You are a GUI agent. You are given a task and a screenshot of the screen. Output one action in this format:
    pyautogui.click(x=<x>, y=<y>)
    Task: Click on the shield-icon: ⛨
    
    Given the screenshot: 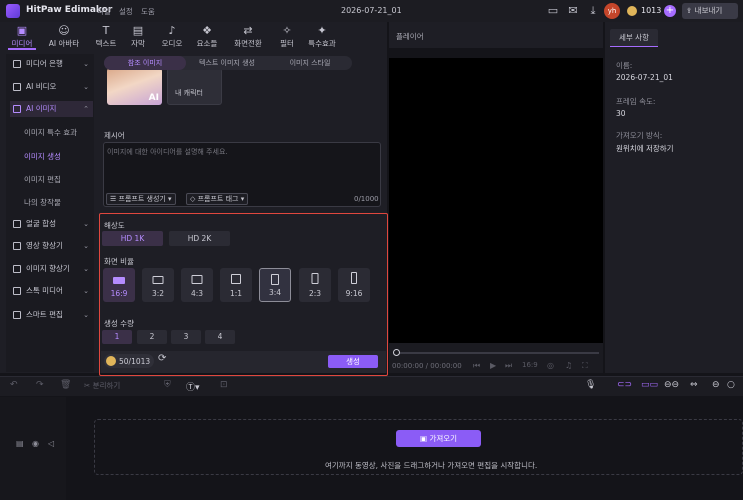 What is the action you would take?
    pyautogui.click(x=167, y=385)
    